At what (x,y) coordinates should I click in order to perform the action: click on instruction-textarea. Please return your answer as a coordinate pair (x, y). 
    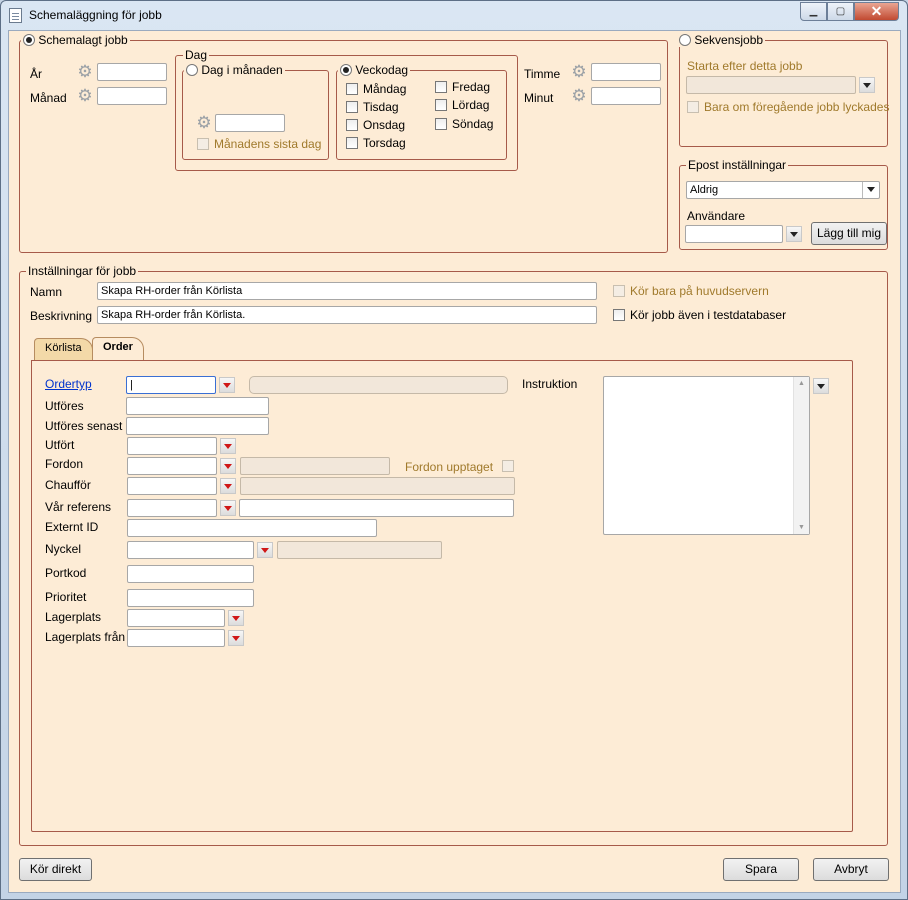
    Looking at the image, I should click on (706, 455).